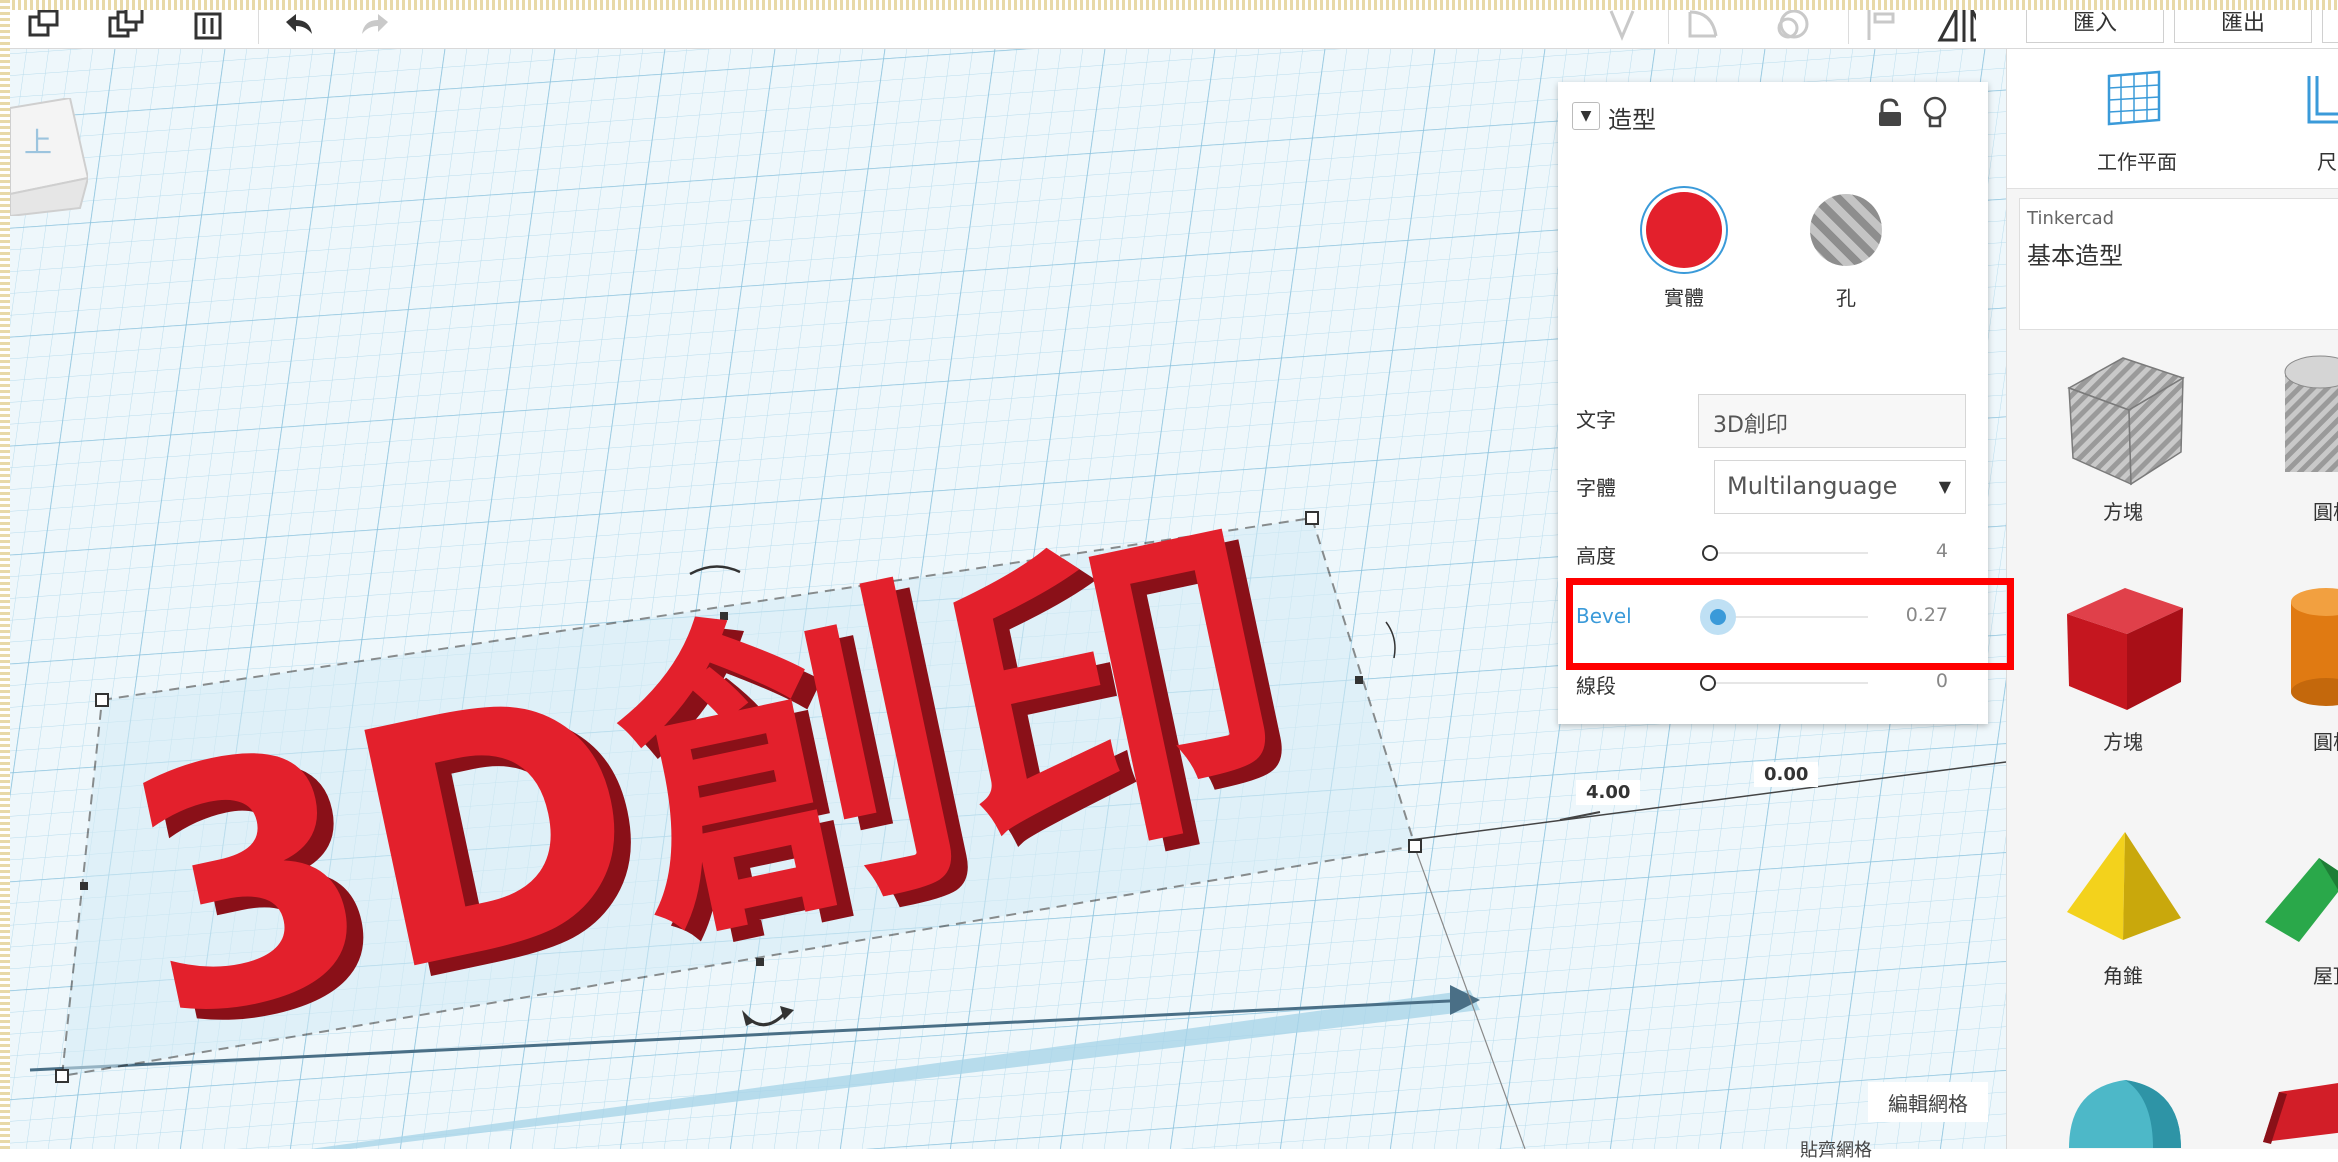  Describe the element at coordinates (298, 24) in the screenshot. I see `undo-icon` at that location.